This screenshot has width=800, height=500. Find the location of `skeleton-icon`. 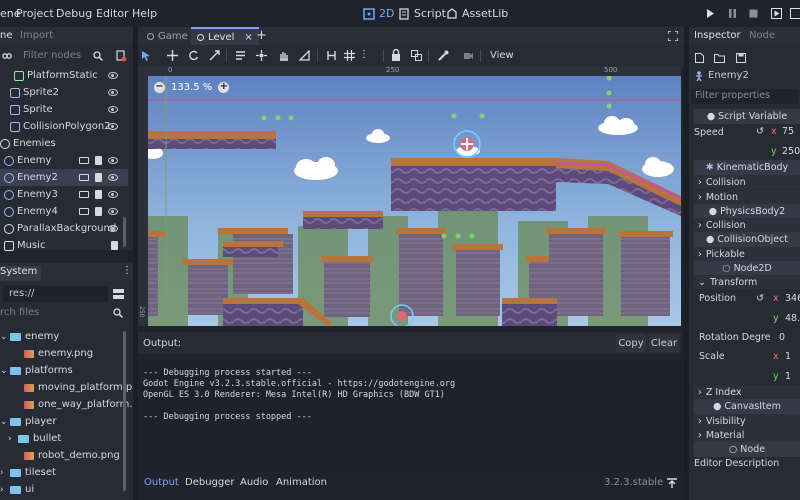

skeleton-icon is located at coordinates (443, 55).